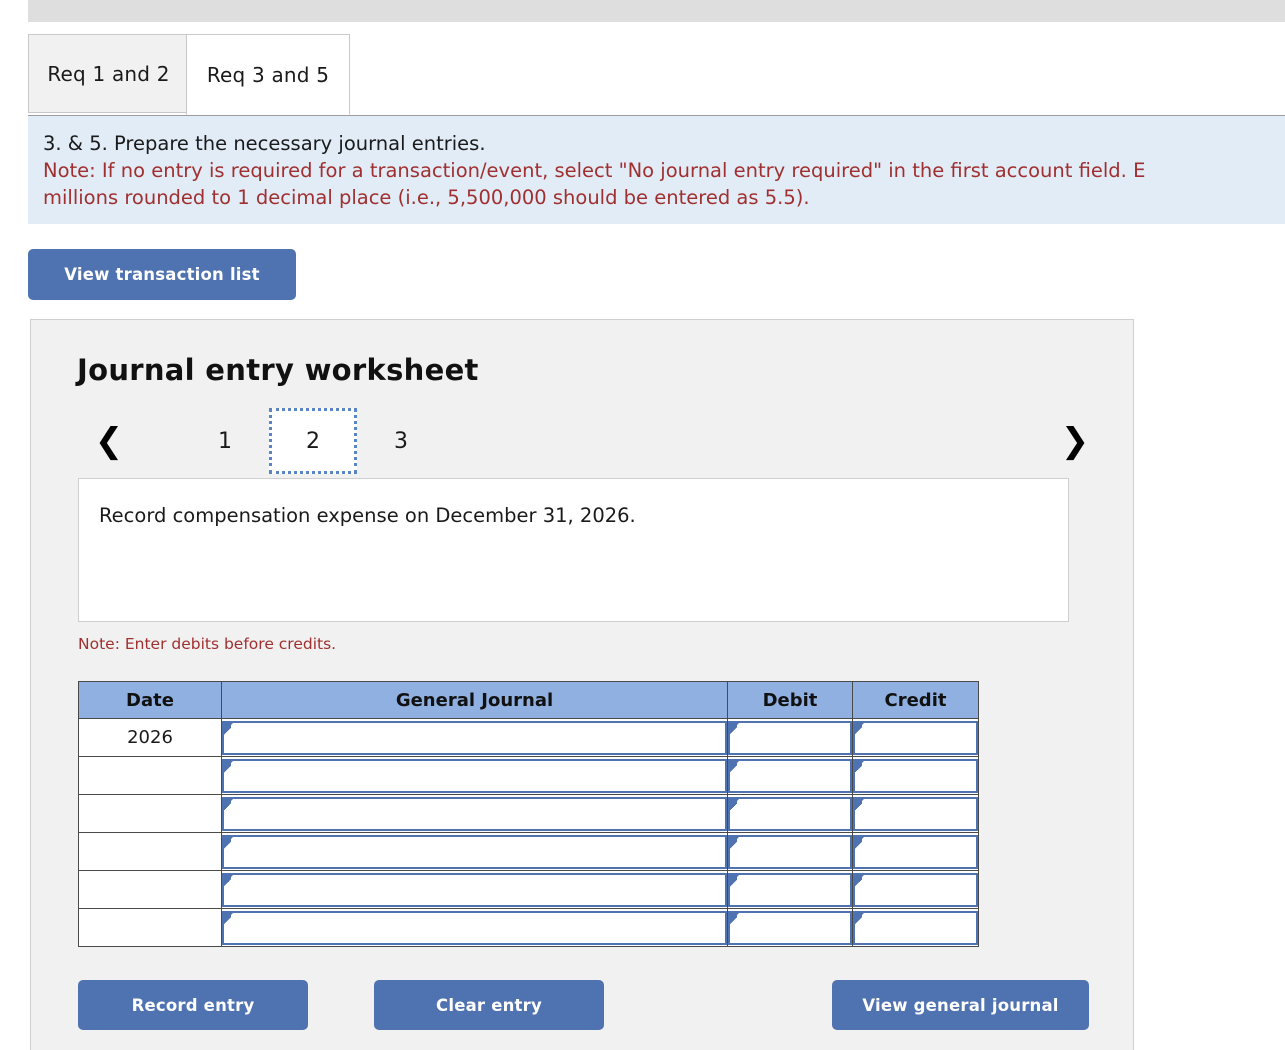 This screenshot has height=1050, width=1285. Describe the element at coordinates (1075, 441) in the screenshot. I see `chevron-right-icon: ❯` at that location.